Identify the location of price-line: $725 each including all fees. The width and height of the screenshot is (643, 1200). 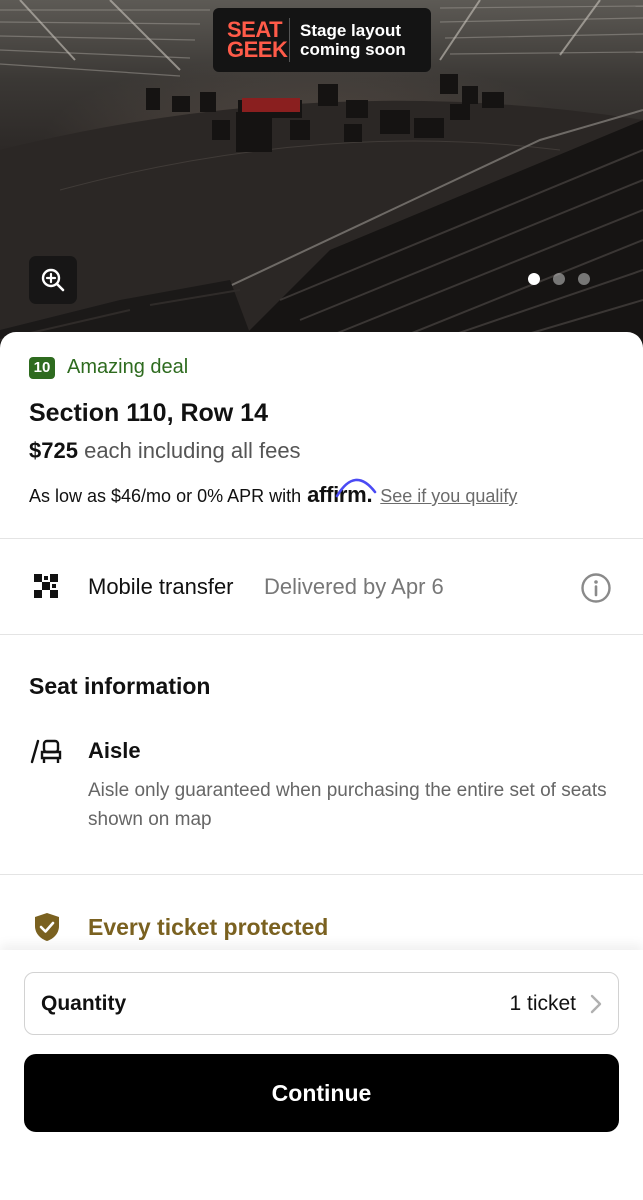
(165, 451).